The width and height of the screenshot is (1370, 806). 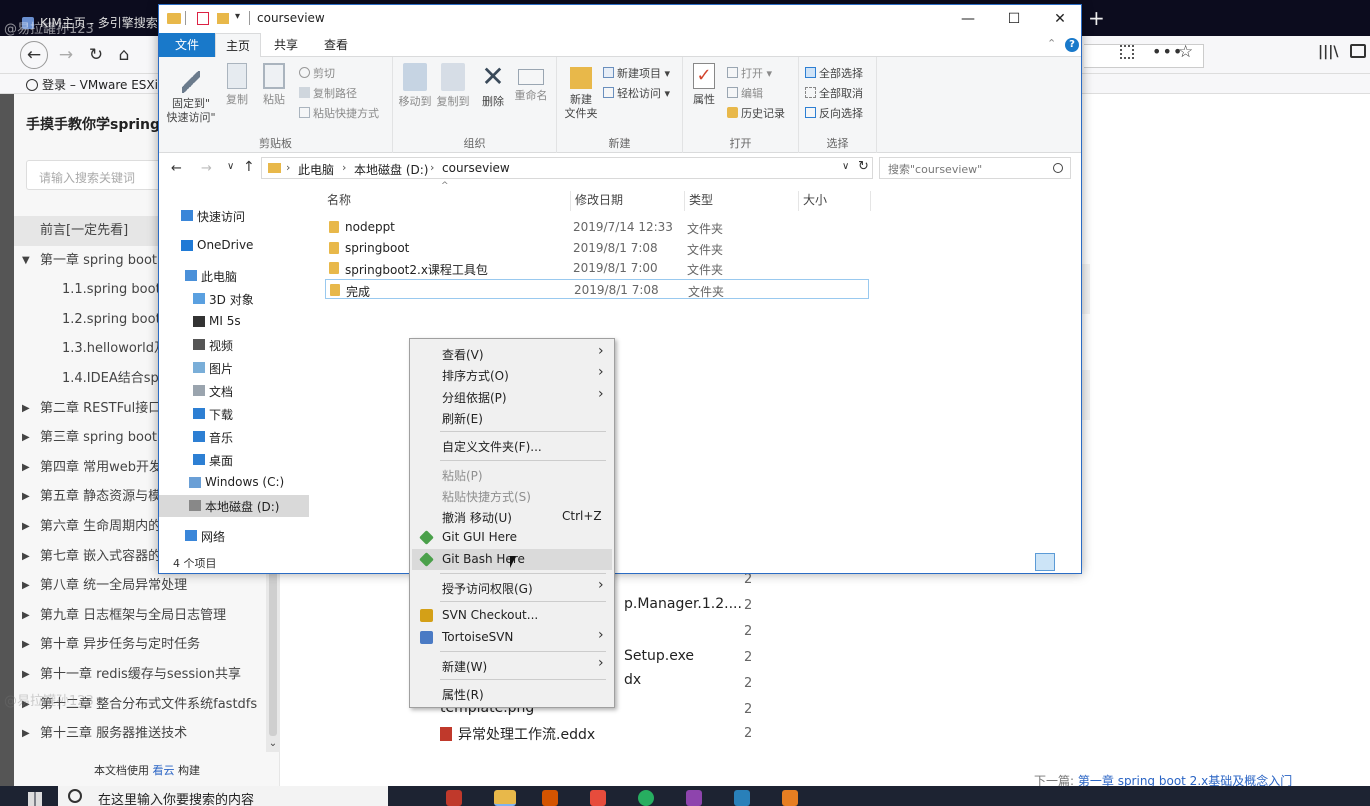 I want to click on nav-item: 本地磁盘 (D:), so click(x=234, y=506).